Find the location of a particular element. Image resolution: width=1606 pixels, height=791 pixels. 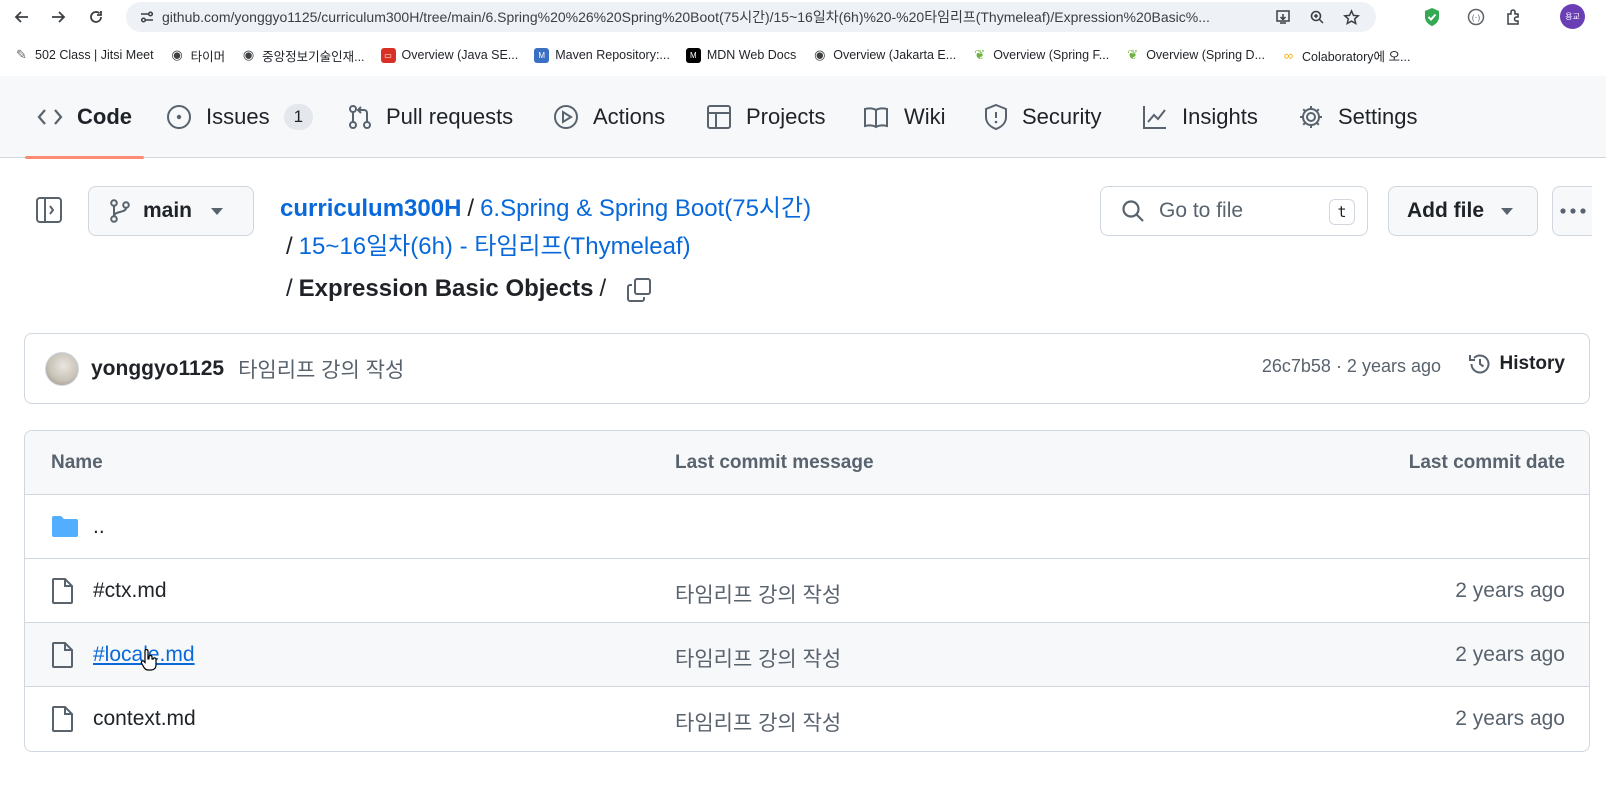

reload-icon is located at coordinates (96, 17).